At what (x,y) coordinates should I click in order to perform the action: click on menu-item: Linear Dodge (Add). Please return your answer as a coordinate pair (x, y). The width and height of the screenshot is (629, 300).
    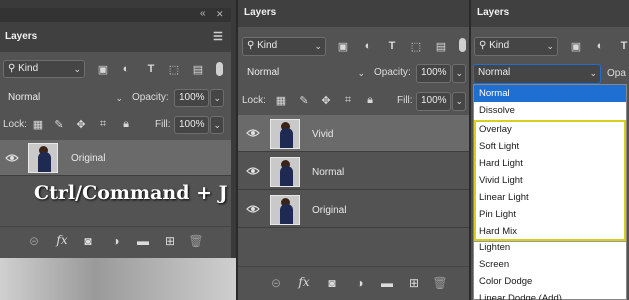
    Looking at the image, I should click on (550, 295).